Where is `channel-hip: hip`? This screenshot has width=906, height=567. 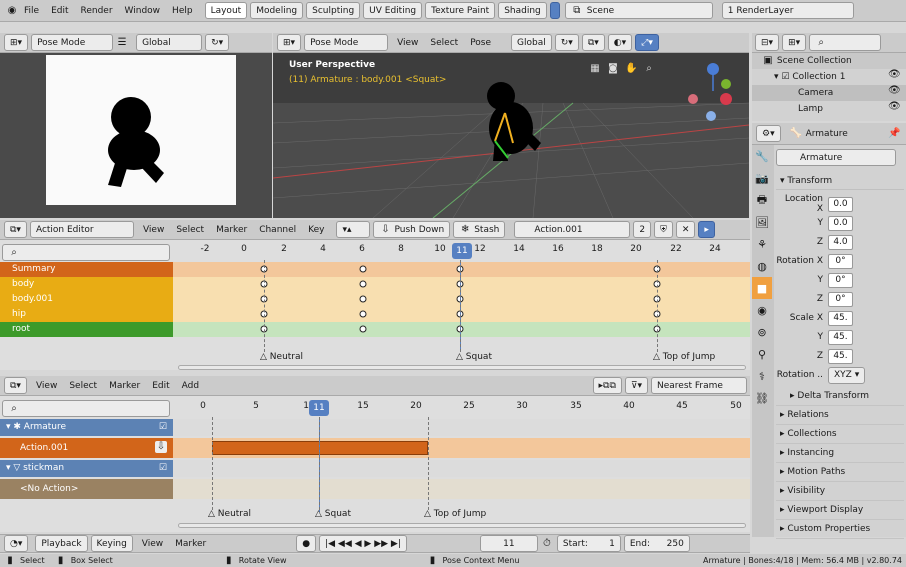
channel-hip: hip is located at coordinates (86, 314).